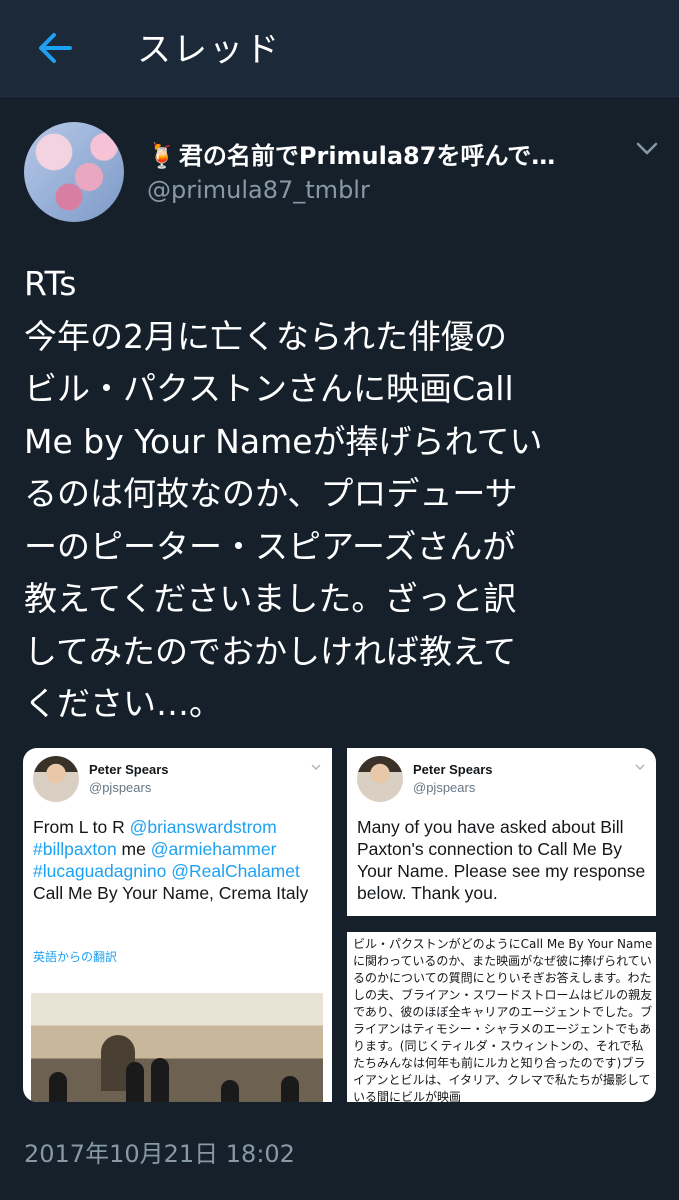 This screenshot has height=1200, width=679. Describe the element at coordinates (258, 190) in the screenshot. I see `author-handle: @primula87_tmblr` at that location.